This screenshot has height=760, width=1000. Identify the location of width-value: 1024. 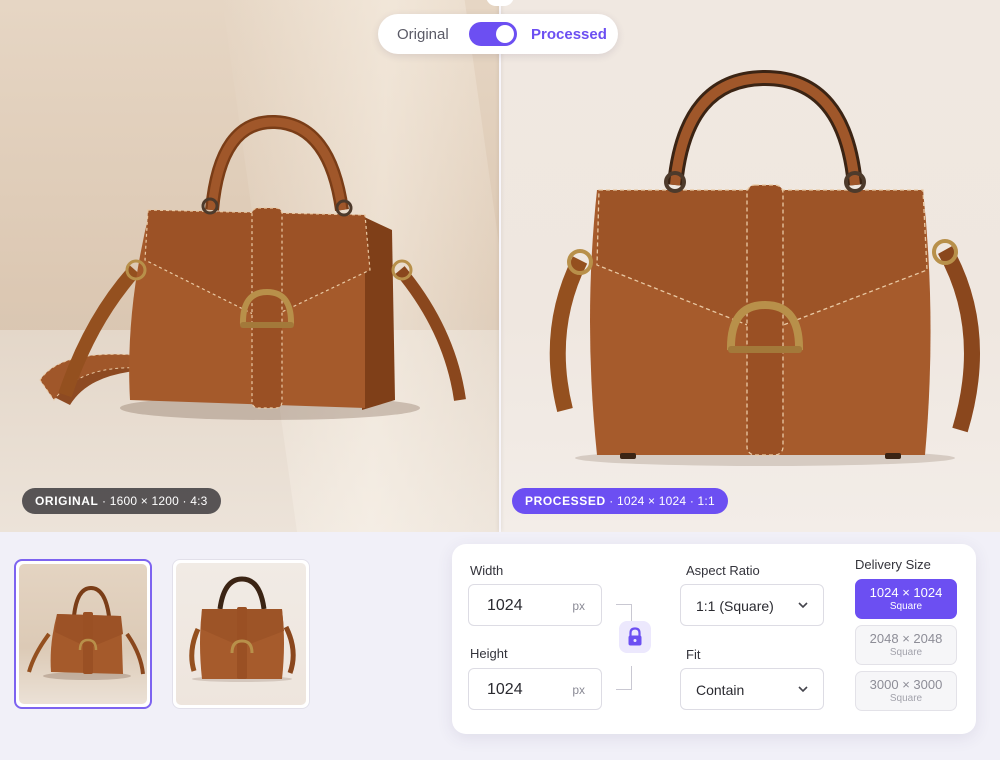
(505, 605).